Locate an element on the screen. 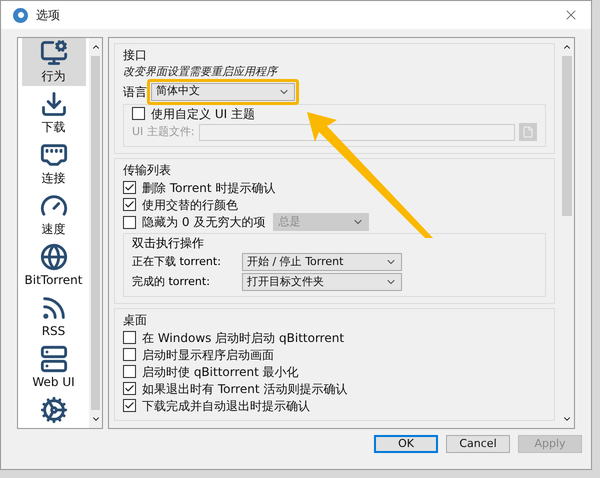  file-icon is located at coordinates (528, 132).